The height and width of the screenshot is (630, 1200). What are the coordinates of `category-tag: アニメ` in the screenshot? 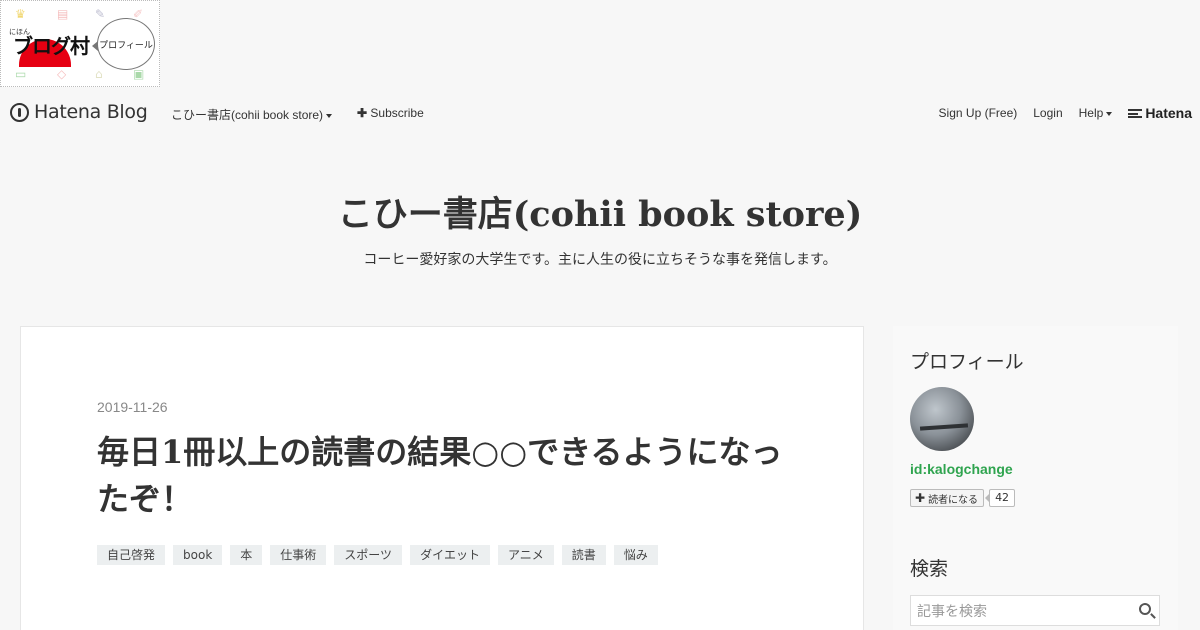 It's located at (525, 555).